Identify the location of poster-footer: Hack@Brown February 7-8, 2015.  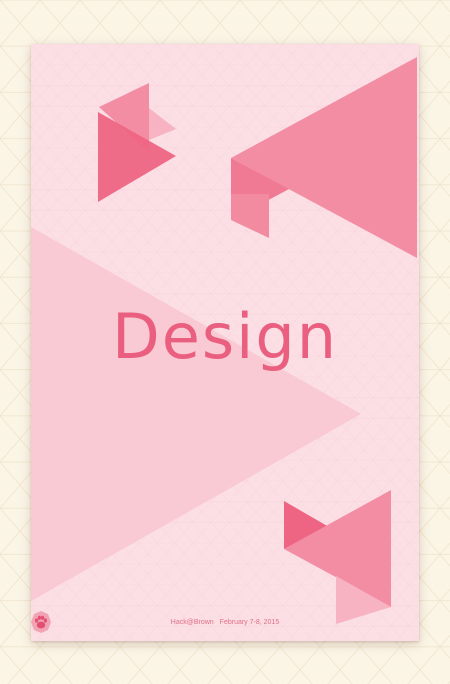
(225, 622).